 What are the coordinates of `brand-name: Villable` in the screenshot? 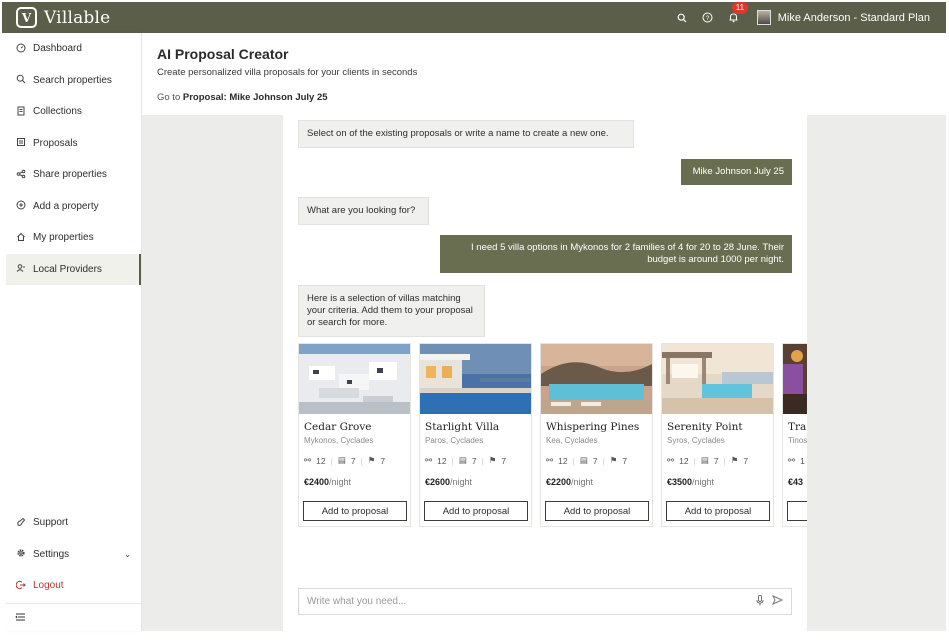 It's located at (77, 17).